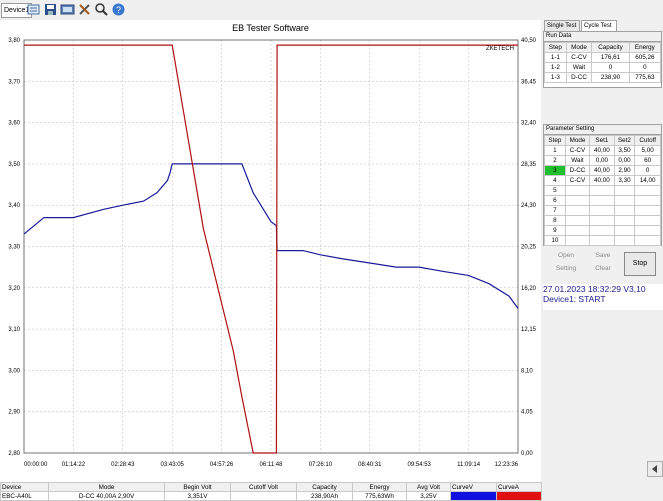 This screenshot has width=663, height=501. Describe the element at coordinates (555, 140) in the screenshot. I see `param-header-step: Step` at that location.